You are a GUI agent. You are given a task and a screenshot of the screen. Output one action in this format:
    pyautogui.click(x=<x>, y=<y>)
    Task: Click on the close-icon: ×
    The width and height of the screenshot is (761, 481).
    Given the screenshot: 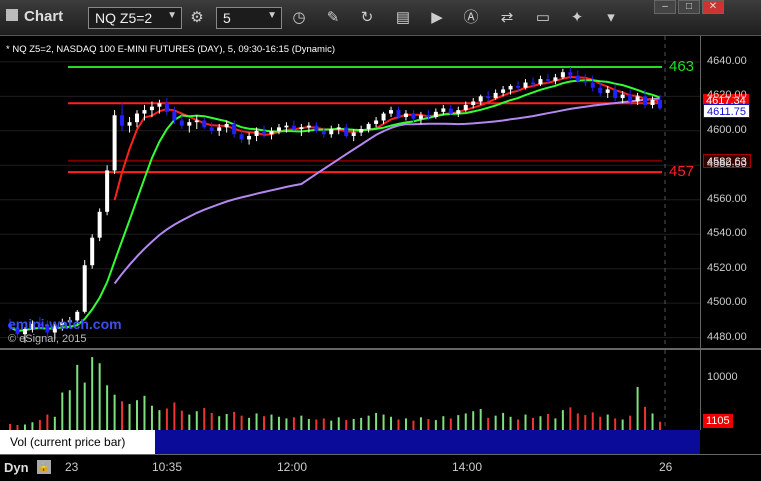 What is the action you would take?
    pyautogui.click(x=148, y=438)
    